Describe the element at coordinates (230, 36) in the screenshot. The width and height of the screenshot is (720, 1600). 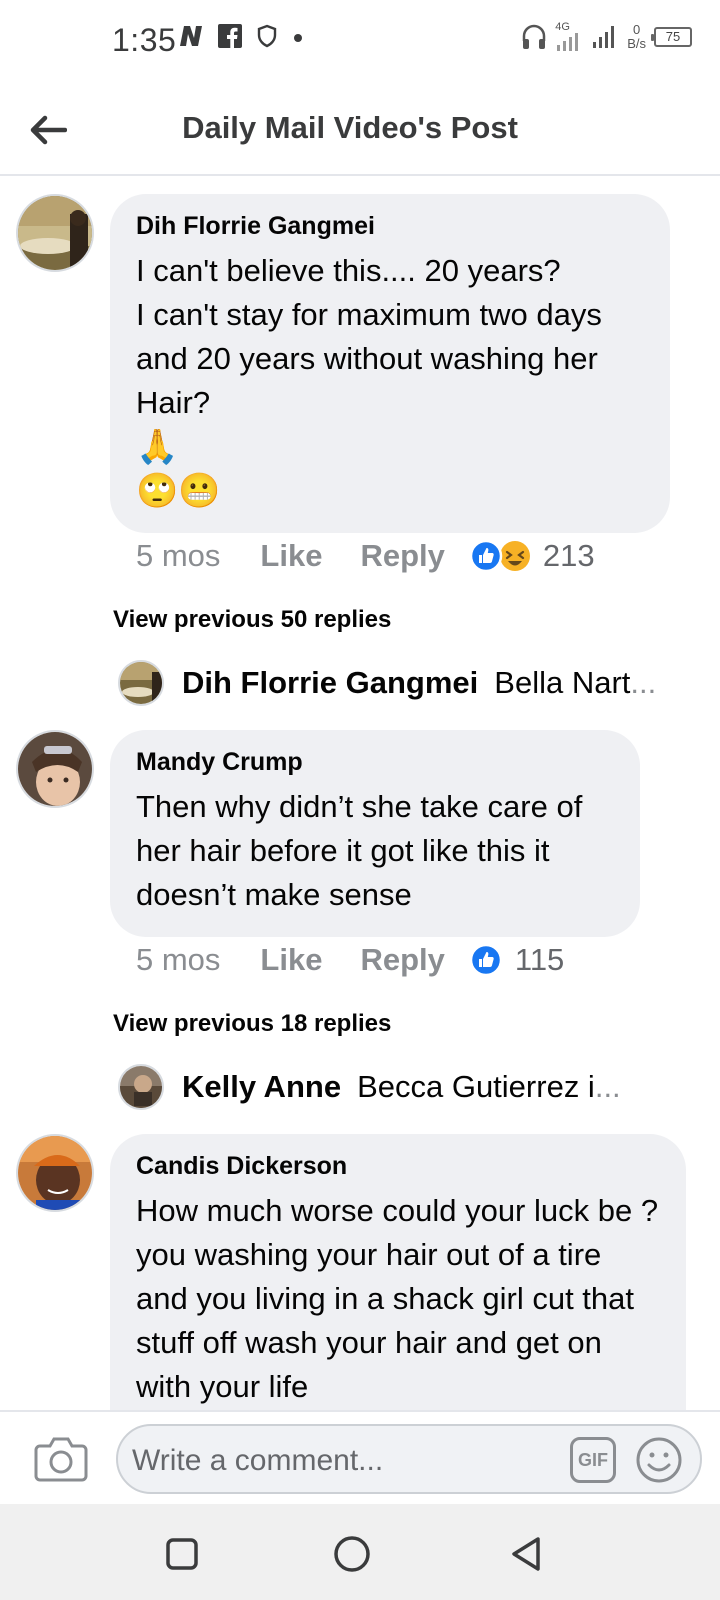
I see `facebook-icon` at that location.